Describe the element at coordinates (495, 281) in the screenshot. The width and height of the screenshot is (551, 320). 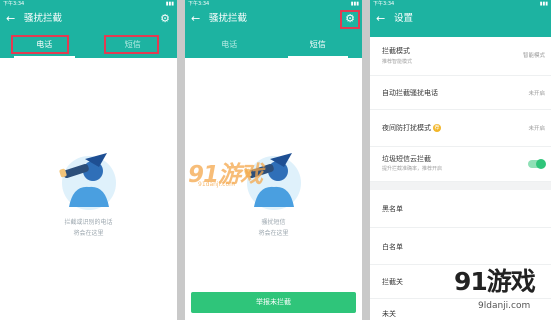
I see `watermark-corner: 91游戏` at that location.